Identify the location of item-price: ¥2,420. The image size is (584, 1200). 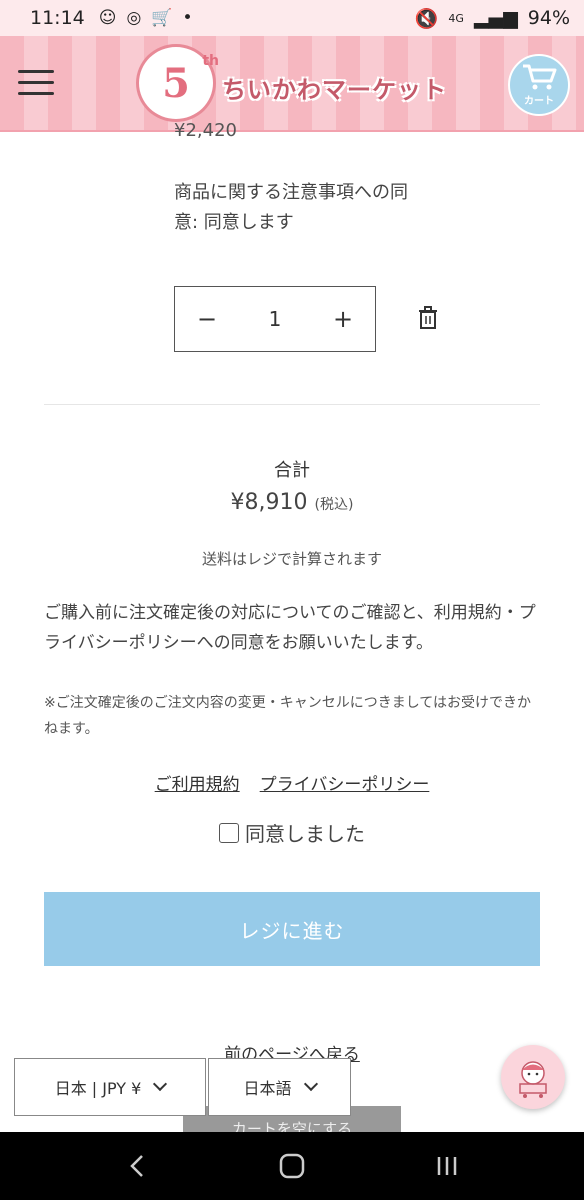
(205, 130).